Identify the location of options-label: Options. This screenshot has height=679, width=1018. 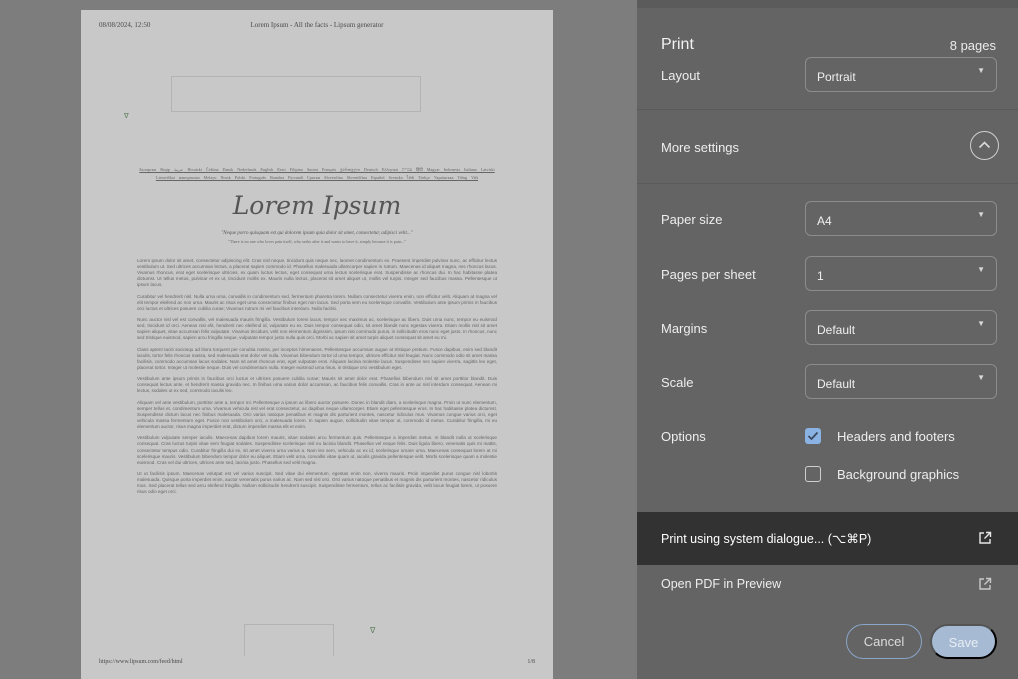
(683, 436).